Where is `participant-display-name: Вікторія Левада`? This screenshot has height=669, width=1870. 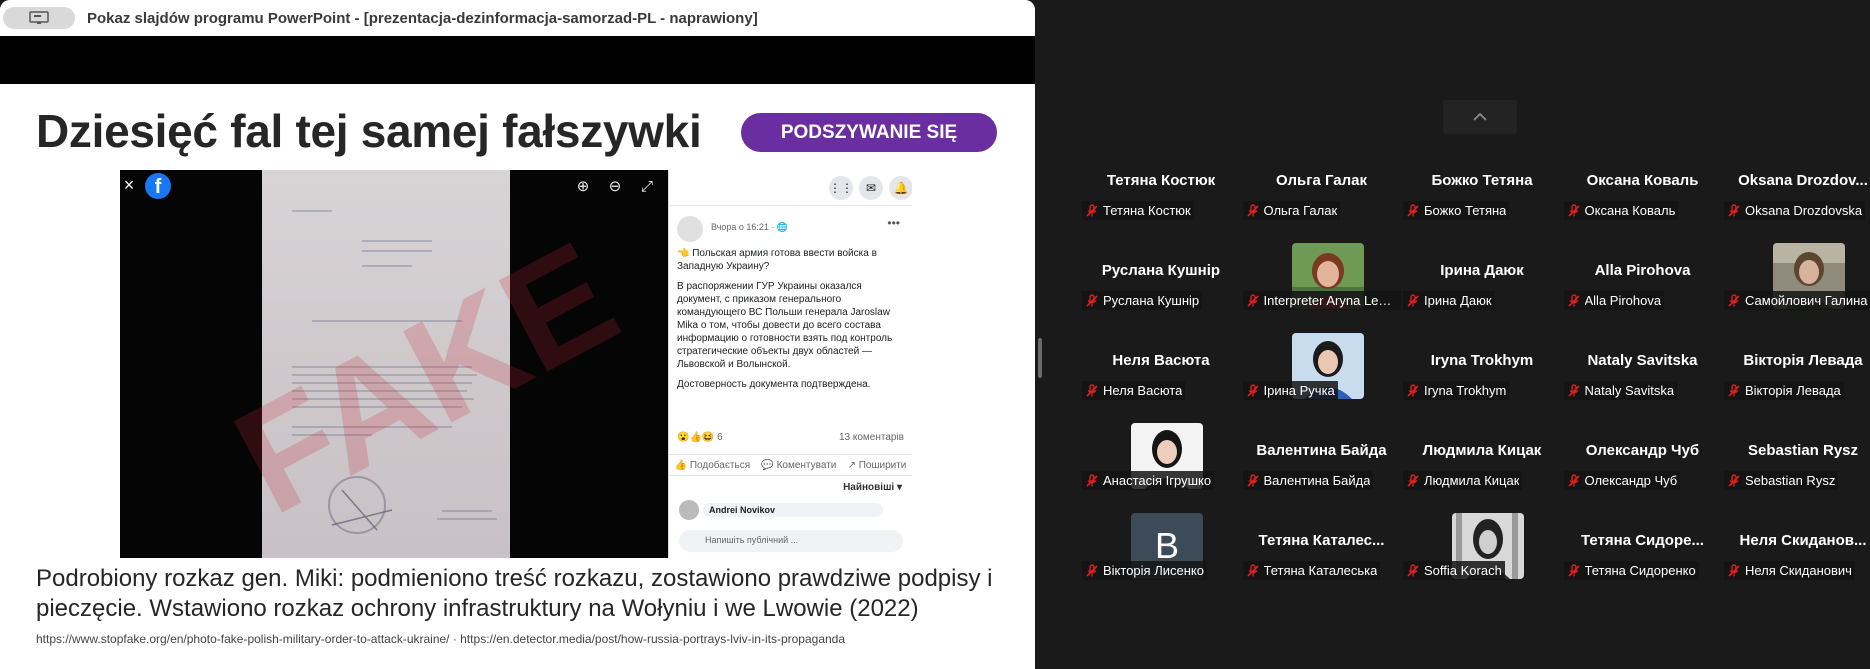
participant-display-name: Вікторія Левада is located at coordinates (1803, 360).